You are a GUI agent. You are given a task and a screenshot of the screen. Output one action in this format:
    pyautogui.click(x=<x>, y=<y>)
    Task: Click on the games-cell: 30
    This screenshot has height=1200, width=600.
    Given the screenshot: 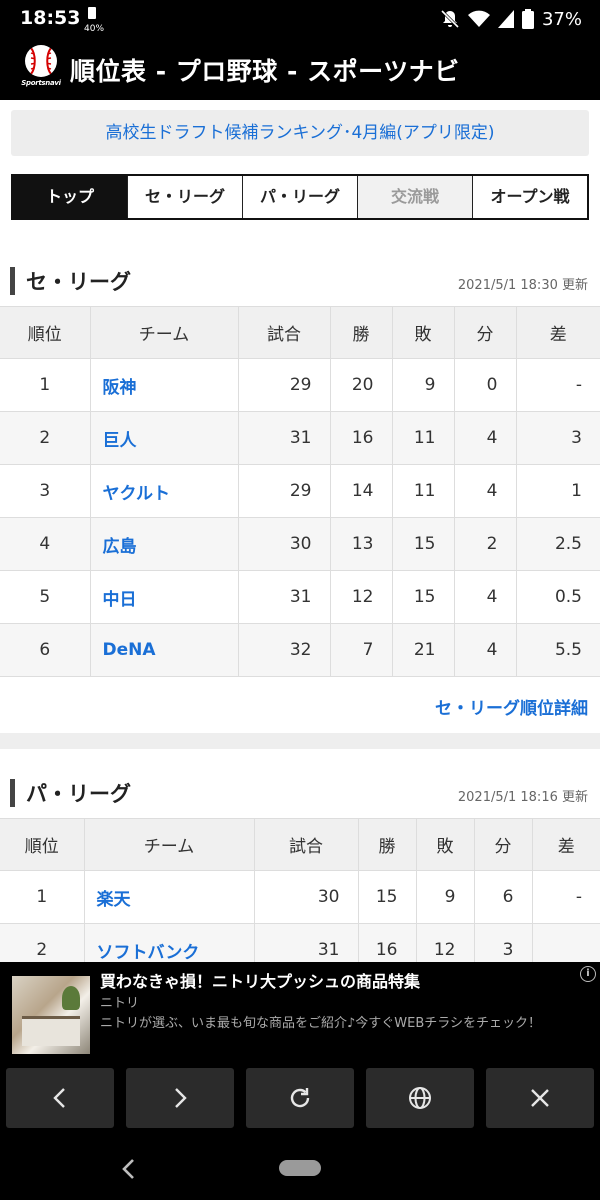 What is the action you would take?
    pyautogui.click(x=284, y=544)
    